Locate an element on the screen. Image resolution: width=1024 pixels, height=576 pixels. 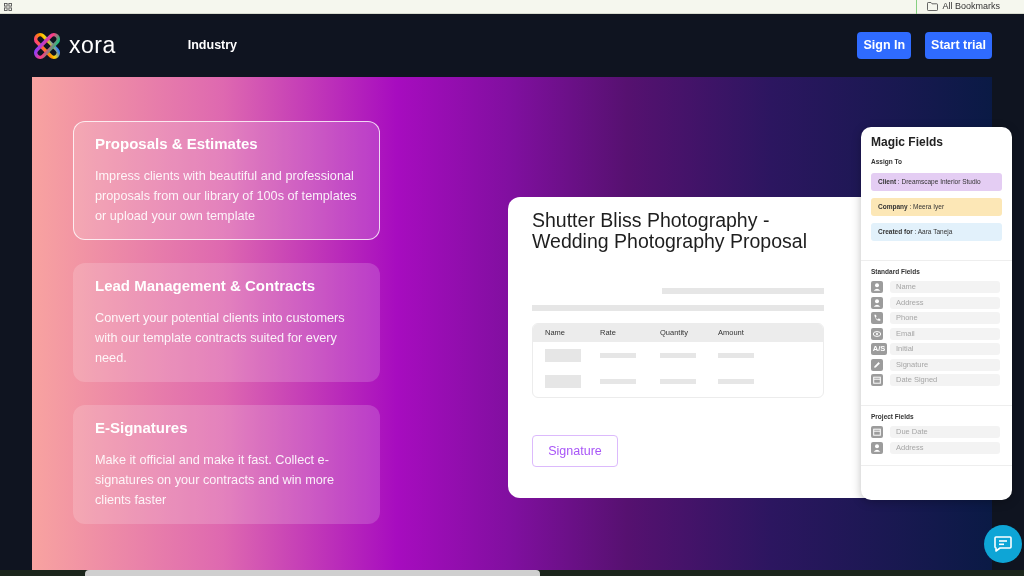
brand-name: xora is located at coordinates (92, 45).